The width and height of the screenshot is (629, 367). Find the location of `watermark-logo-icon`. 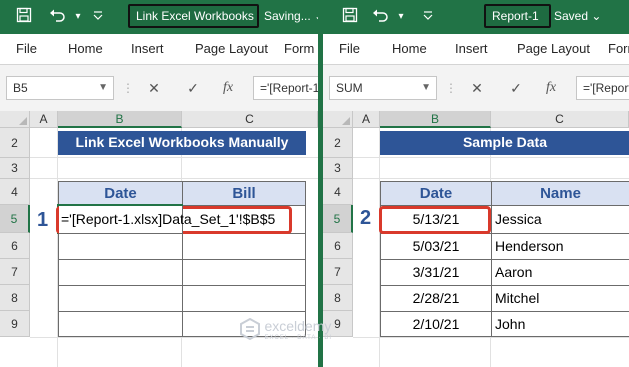

watermark-logo-icon is located at coordinates (250, 331).